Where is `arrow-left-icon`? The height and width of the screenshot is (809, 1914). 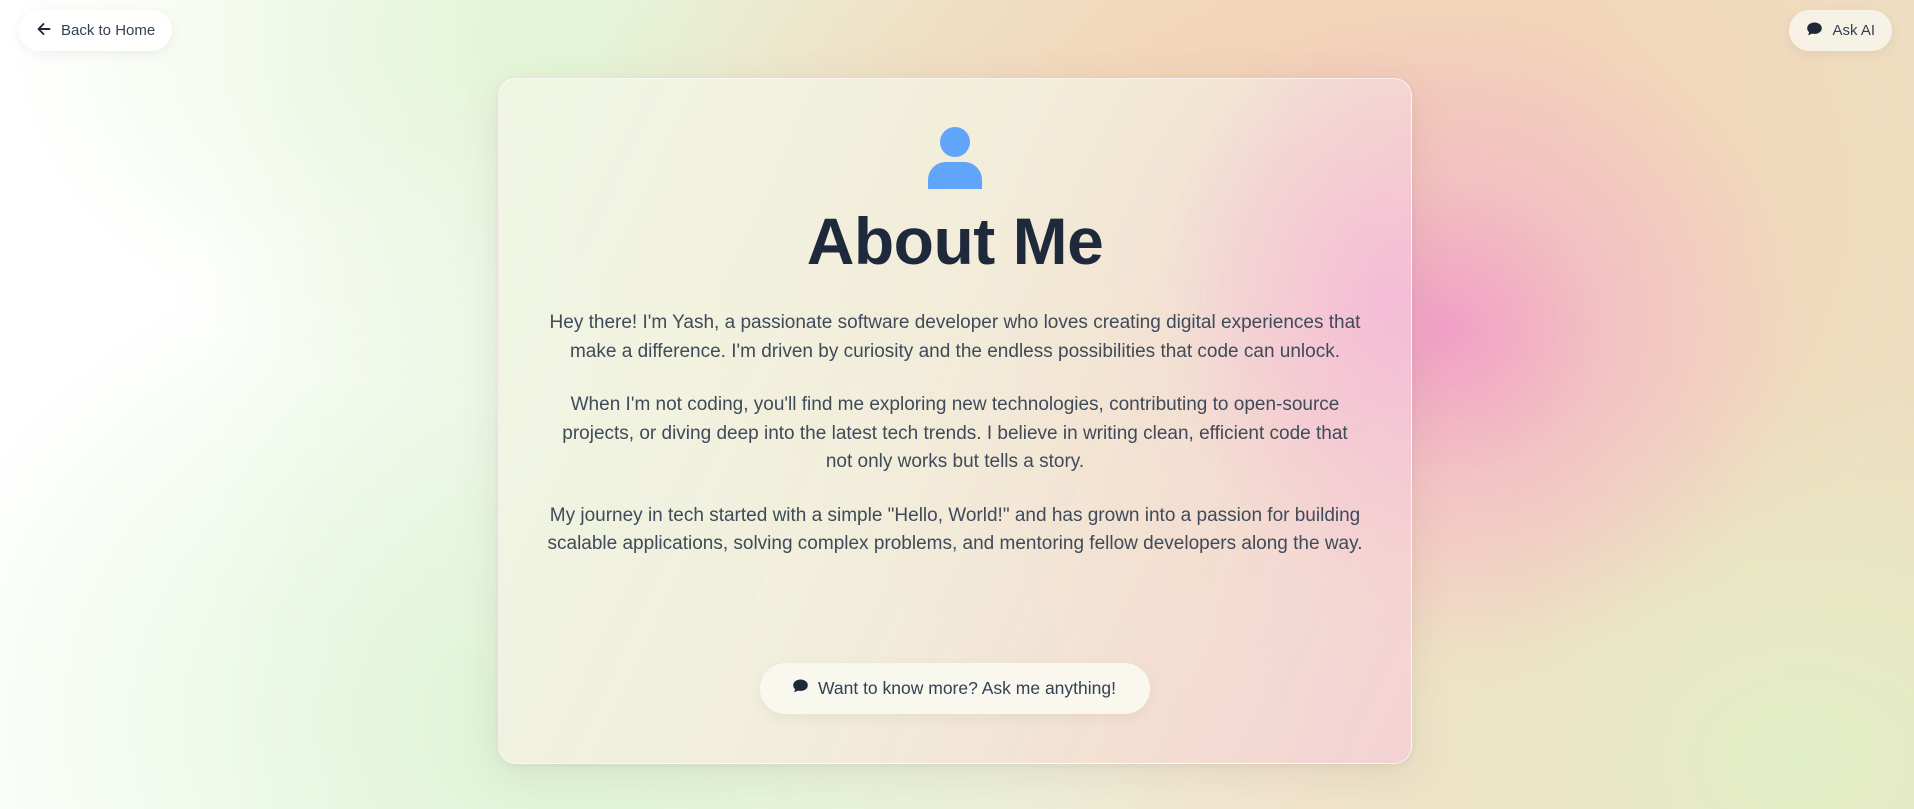
arrow-left-icon is located at coordinates (44, 31).